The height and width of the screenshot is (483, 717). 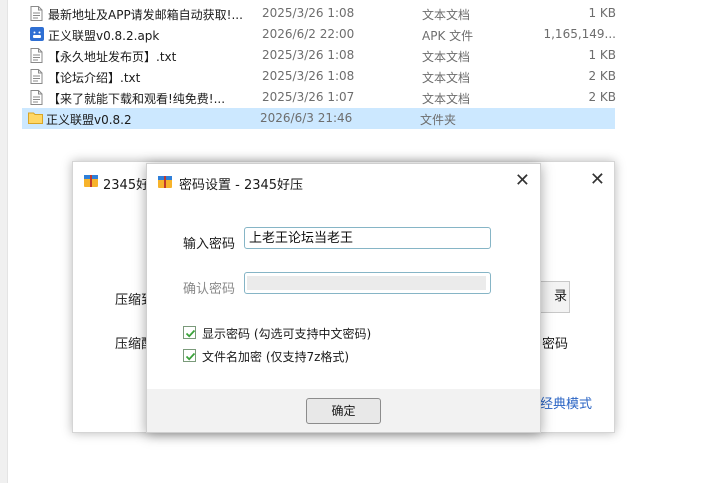 I want to click on file-row: 【永久地址发布页】.txt 2025/3/26 1:08 文本文档 1 KB, so click(x=324, y=55).